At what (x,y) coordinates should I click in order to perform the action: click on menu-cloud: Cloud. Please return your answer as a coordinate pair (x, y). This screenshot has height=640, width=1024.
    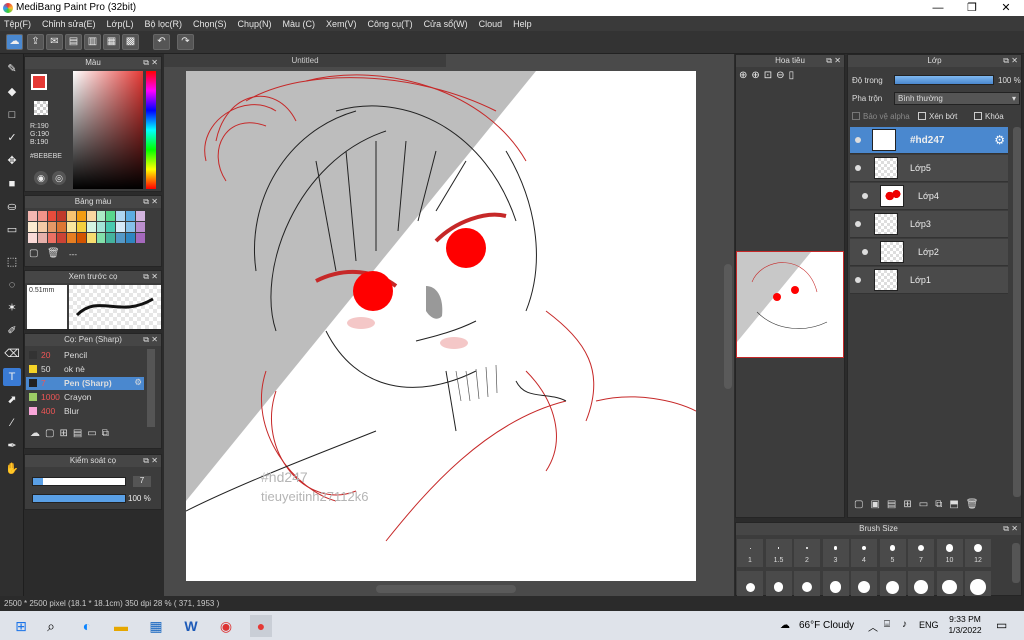
    Looking at the image, I should click on (491, 24).